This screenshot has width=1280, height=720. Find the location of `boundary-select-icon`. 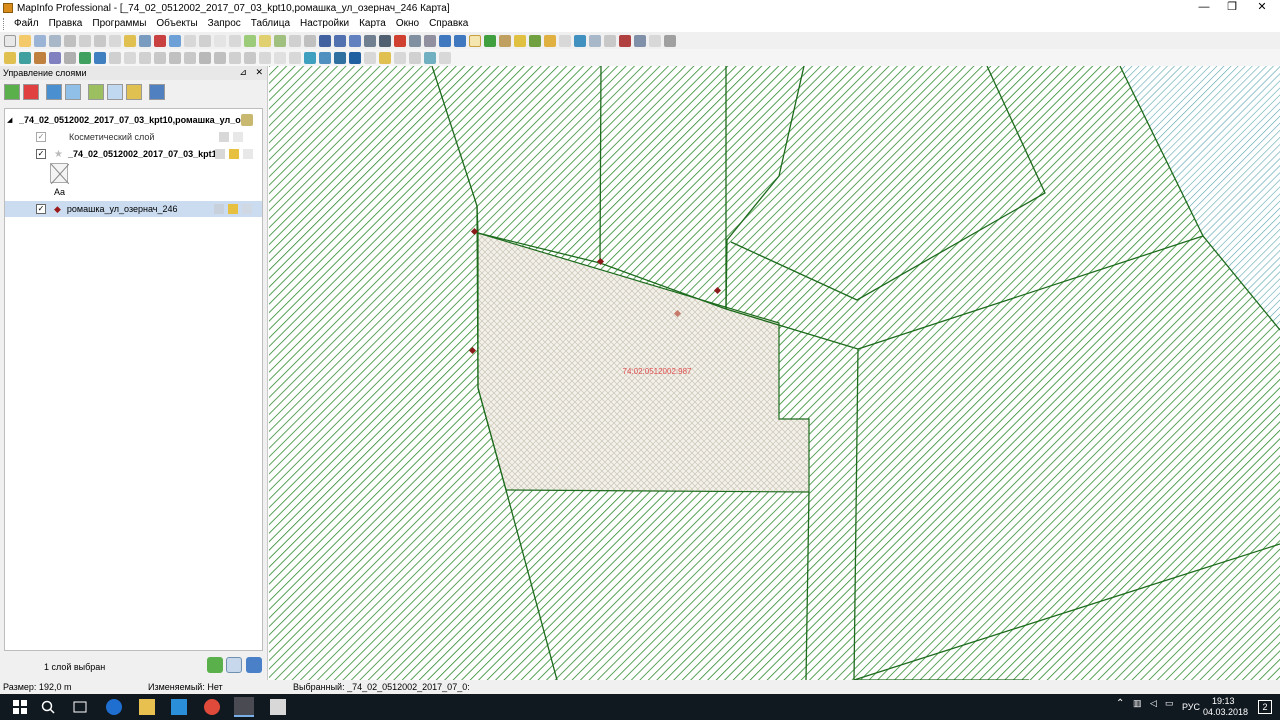

boundary-select-icon is located at coordinates (385, 40).